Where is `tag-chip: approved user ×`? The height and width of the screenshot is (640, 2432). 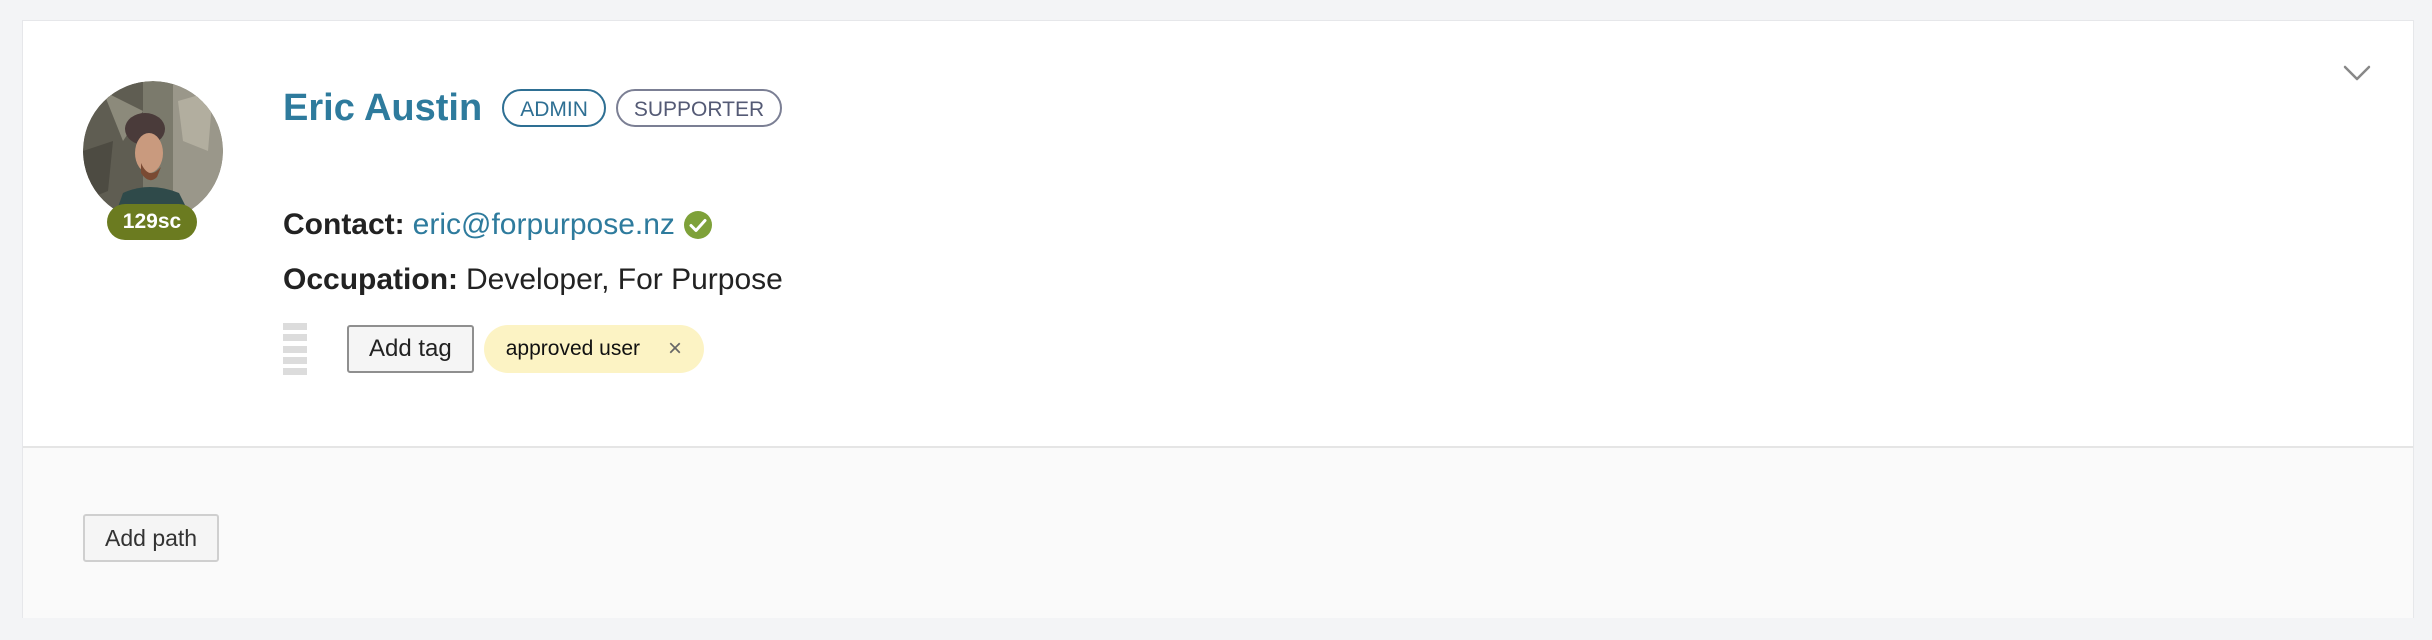
tag-chip: approved user × is located at coordinates (594, 349).